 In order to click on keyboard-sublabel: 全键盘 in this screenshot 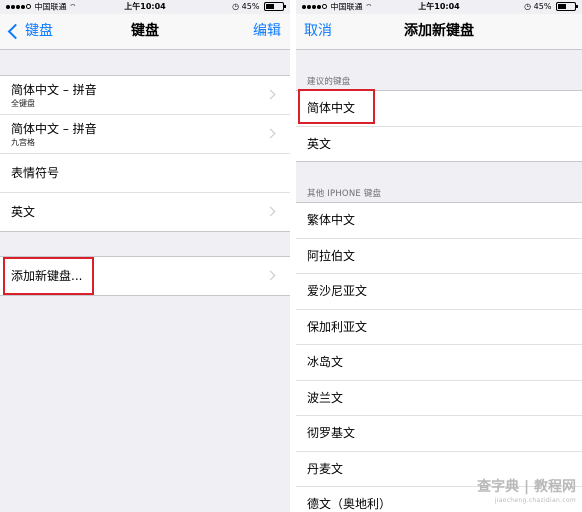, I will do `click(23, 103)`.